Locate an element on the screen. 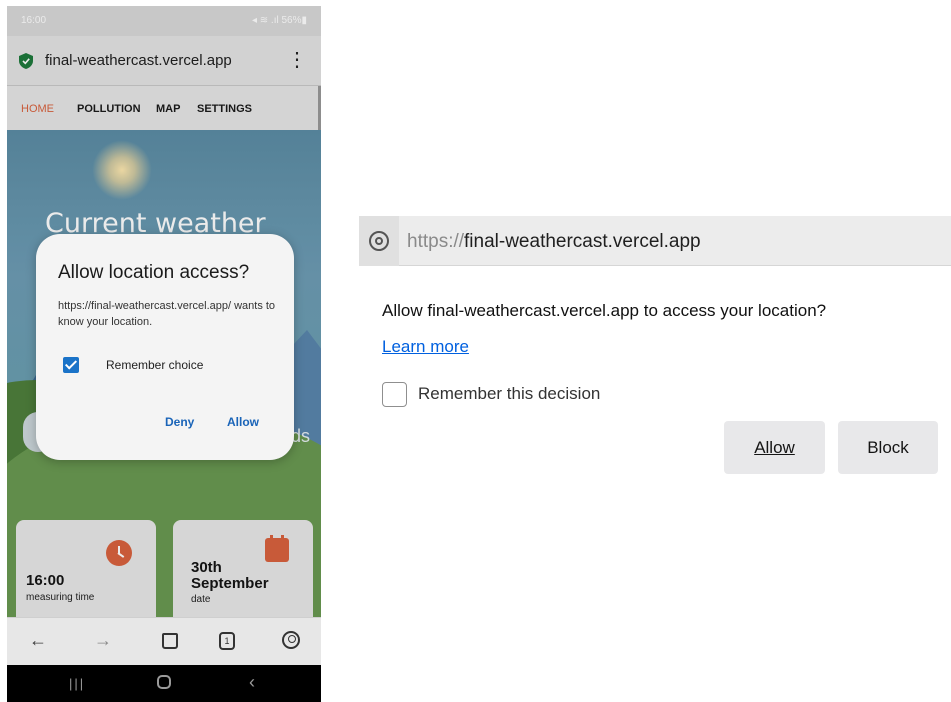 Image resolution: width=951 pixels, height=702 pixels. home-icon is located at coordinates (170, 641).